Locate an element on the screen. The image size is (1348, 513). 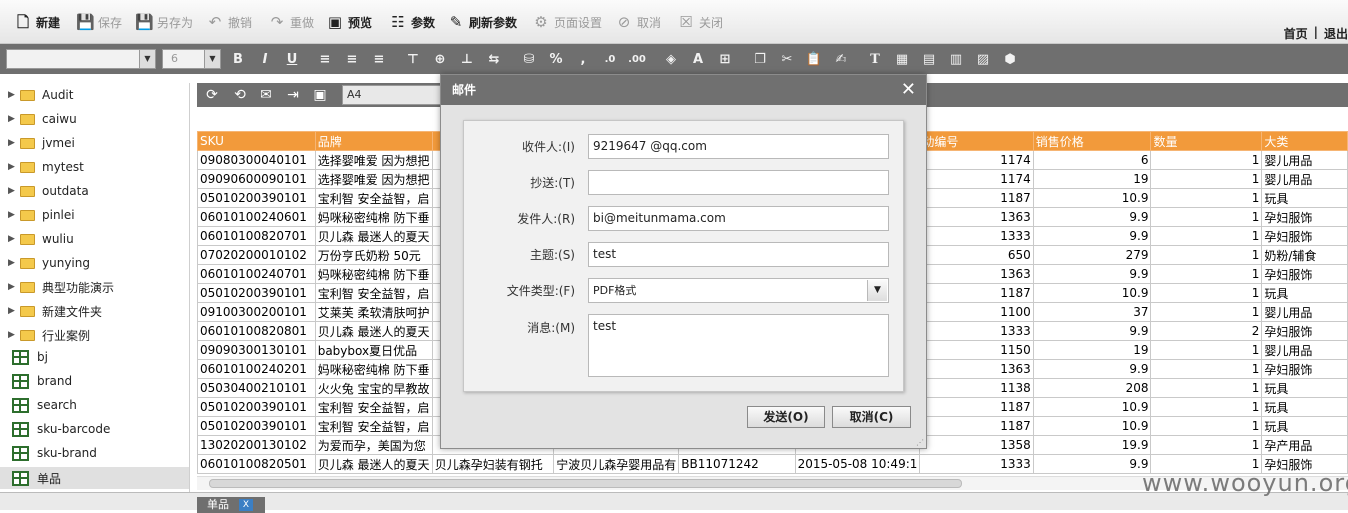
table-cell: 13020200130102 is located at coordinates (256, 445).